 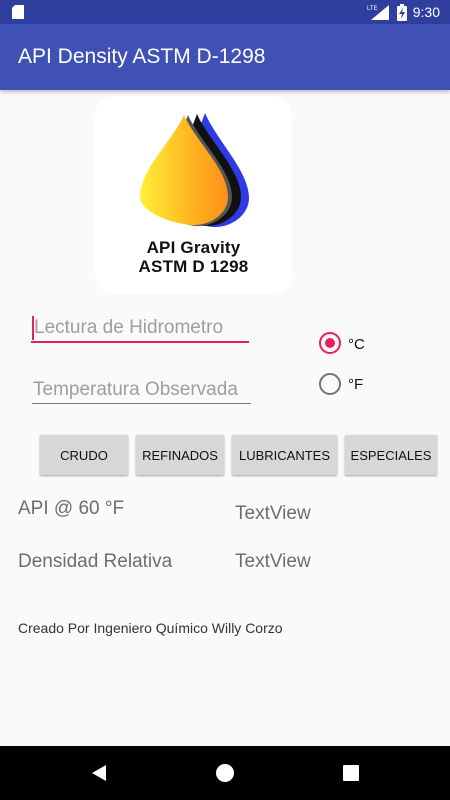 I want to click on fahrenheit-label: °F, so click(x=356, y=384).